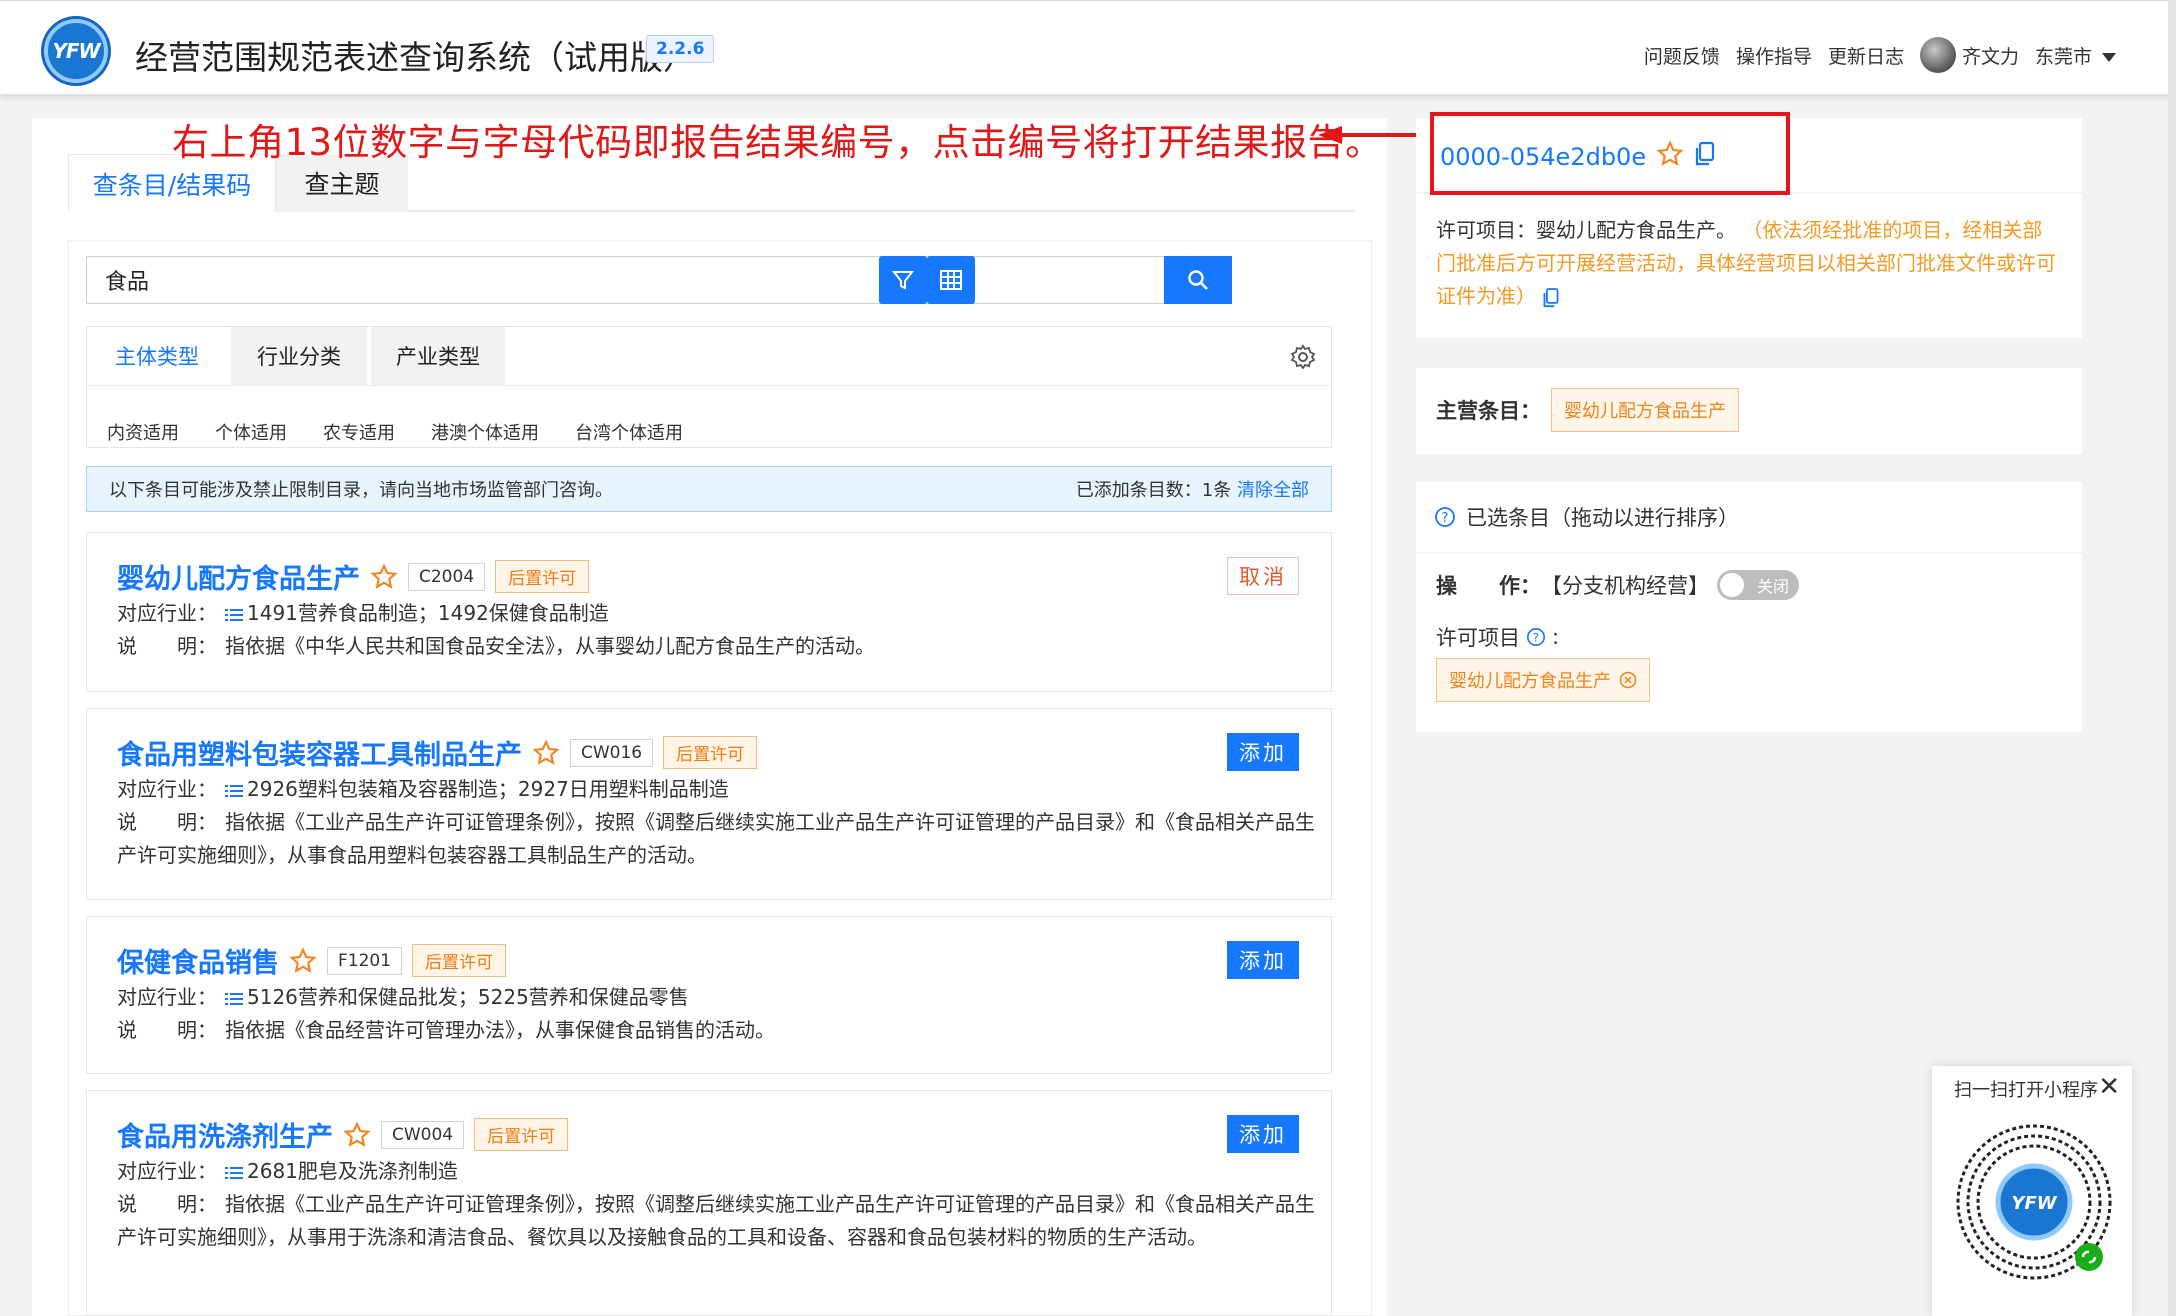 This screenshot has width=2176, height=1316. I want to click on user-menu: 齐文力, so click(1969, 55).